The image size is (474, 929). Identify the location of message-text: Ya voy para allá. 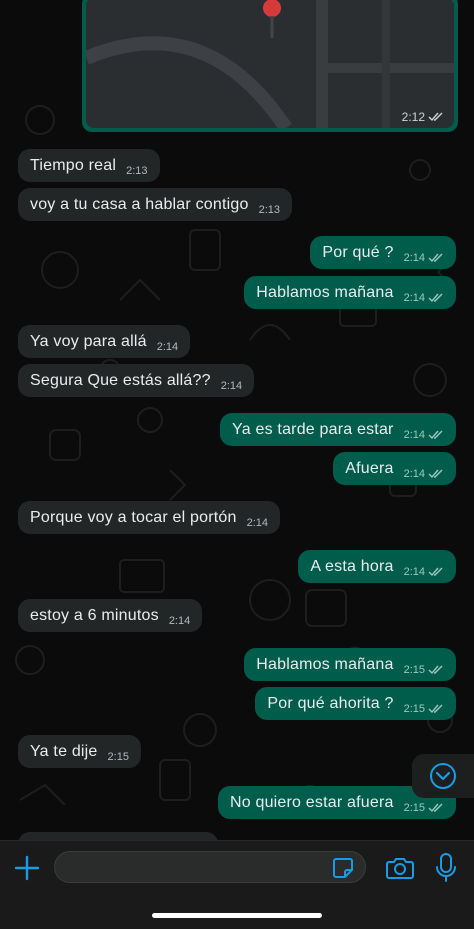
(88, 341).